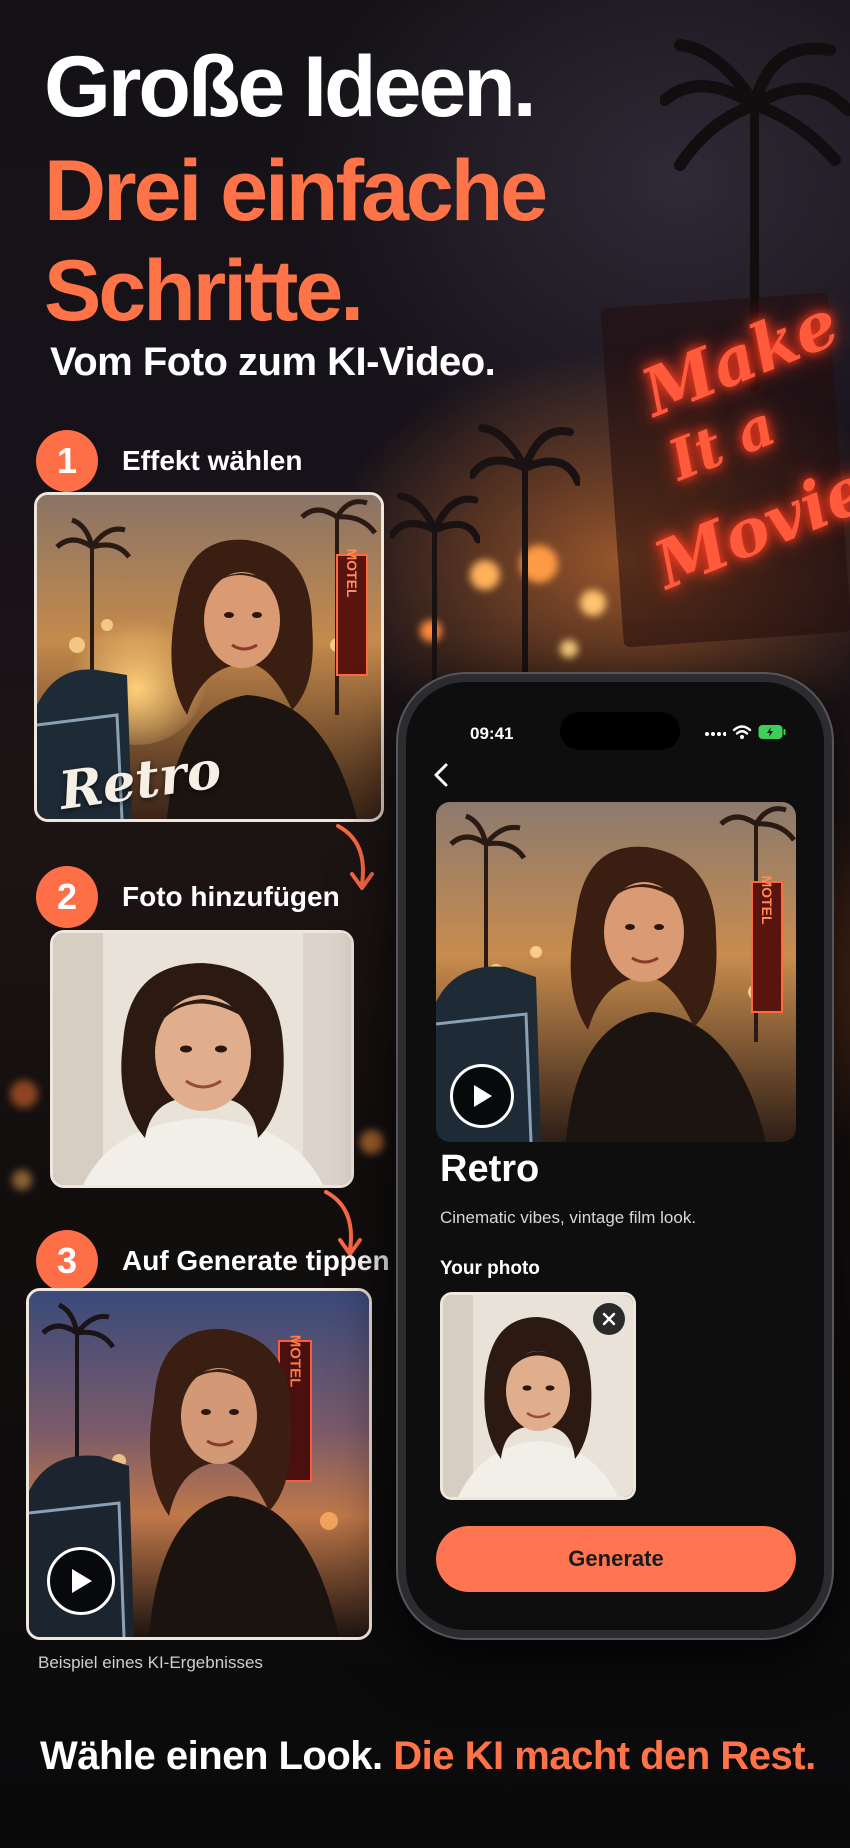  Describe the element at coordinates (746, 526) in the screenshot. I see `neon-sign-line: Movie` at that location.